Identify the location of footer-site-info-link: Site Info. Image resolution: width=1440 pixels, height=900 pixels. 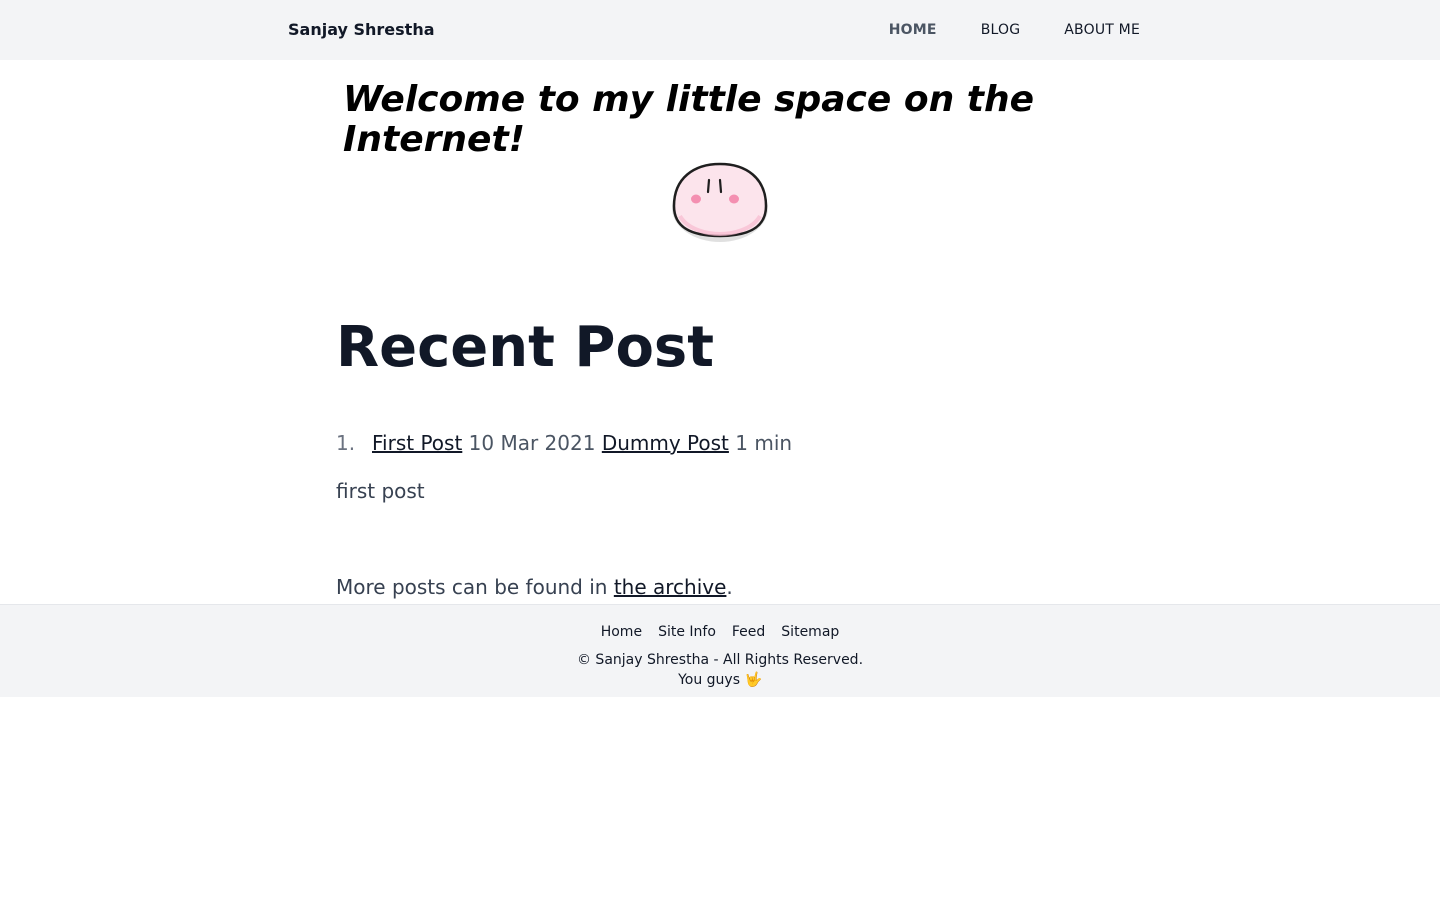
(687, 632).